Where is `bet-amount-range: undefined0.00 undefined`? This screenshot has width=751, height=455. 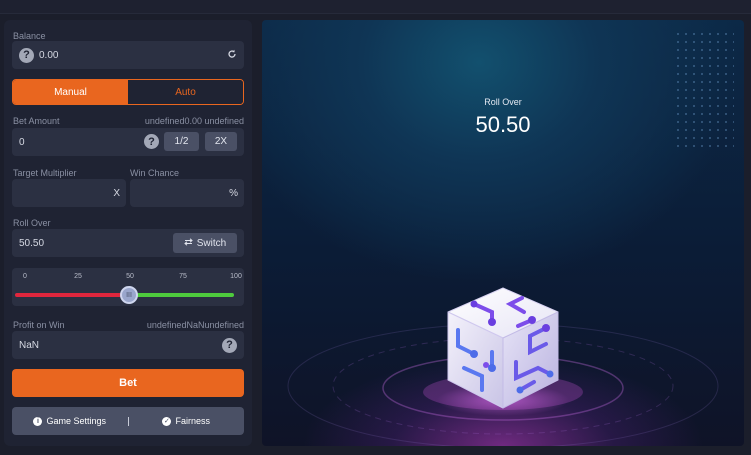 bet-amount-range: undefined0.00 undefined is located at coordinates (194, 121).